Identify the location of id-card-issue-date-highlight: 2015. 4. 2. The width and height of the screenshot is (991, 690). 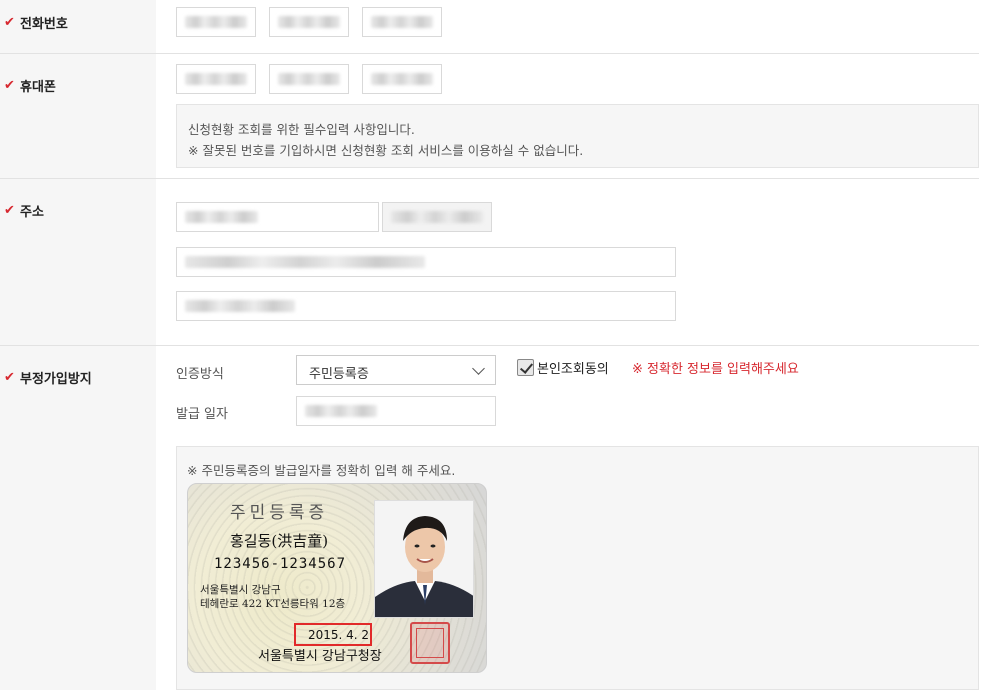
(333, 634).